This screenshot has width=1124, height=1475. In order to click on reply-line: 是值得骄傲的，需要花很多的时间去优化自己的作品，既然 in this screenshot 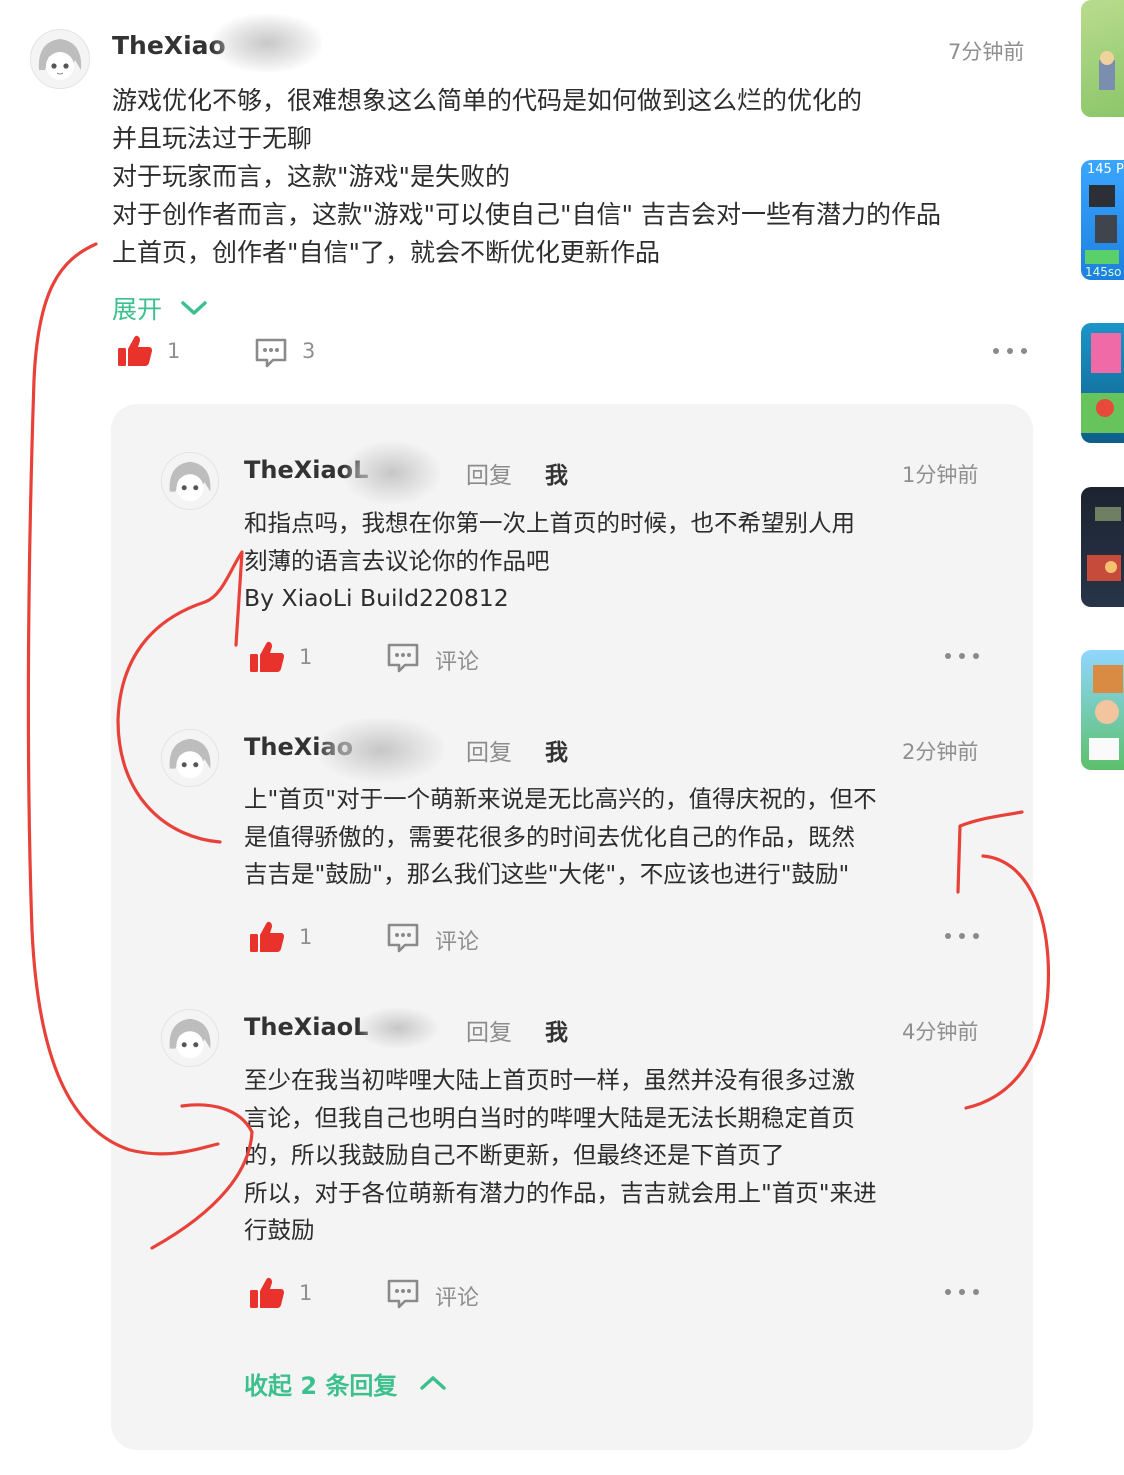, I will do `click(549, 836)`.